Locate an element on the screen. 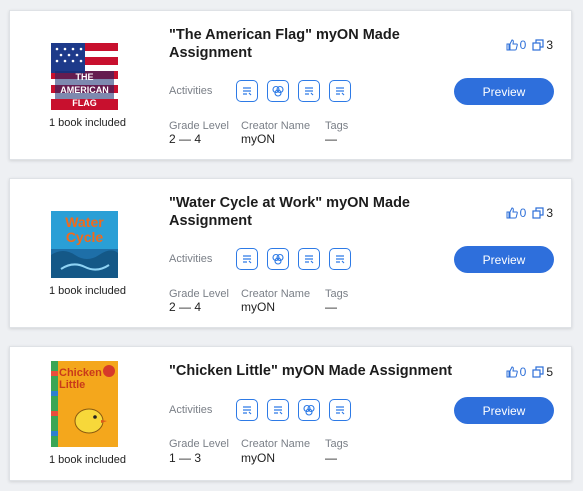  stats-group: 0 5 is located at coordinates (529, 372).